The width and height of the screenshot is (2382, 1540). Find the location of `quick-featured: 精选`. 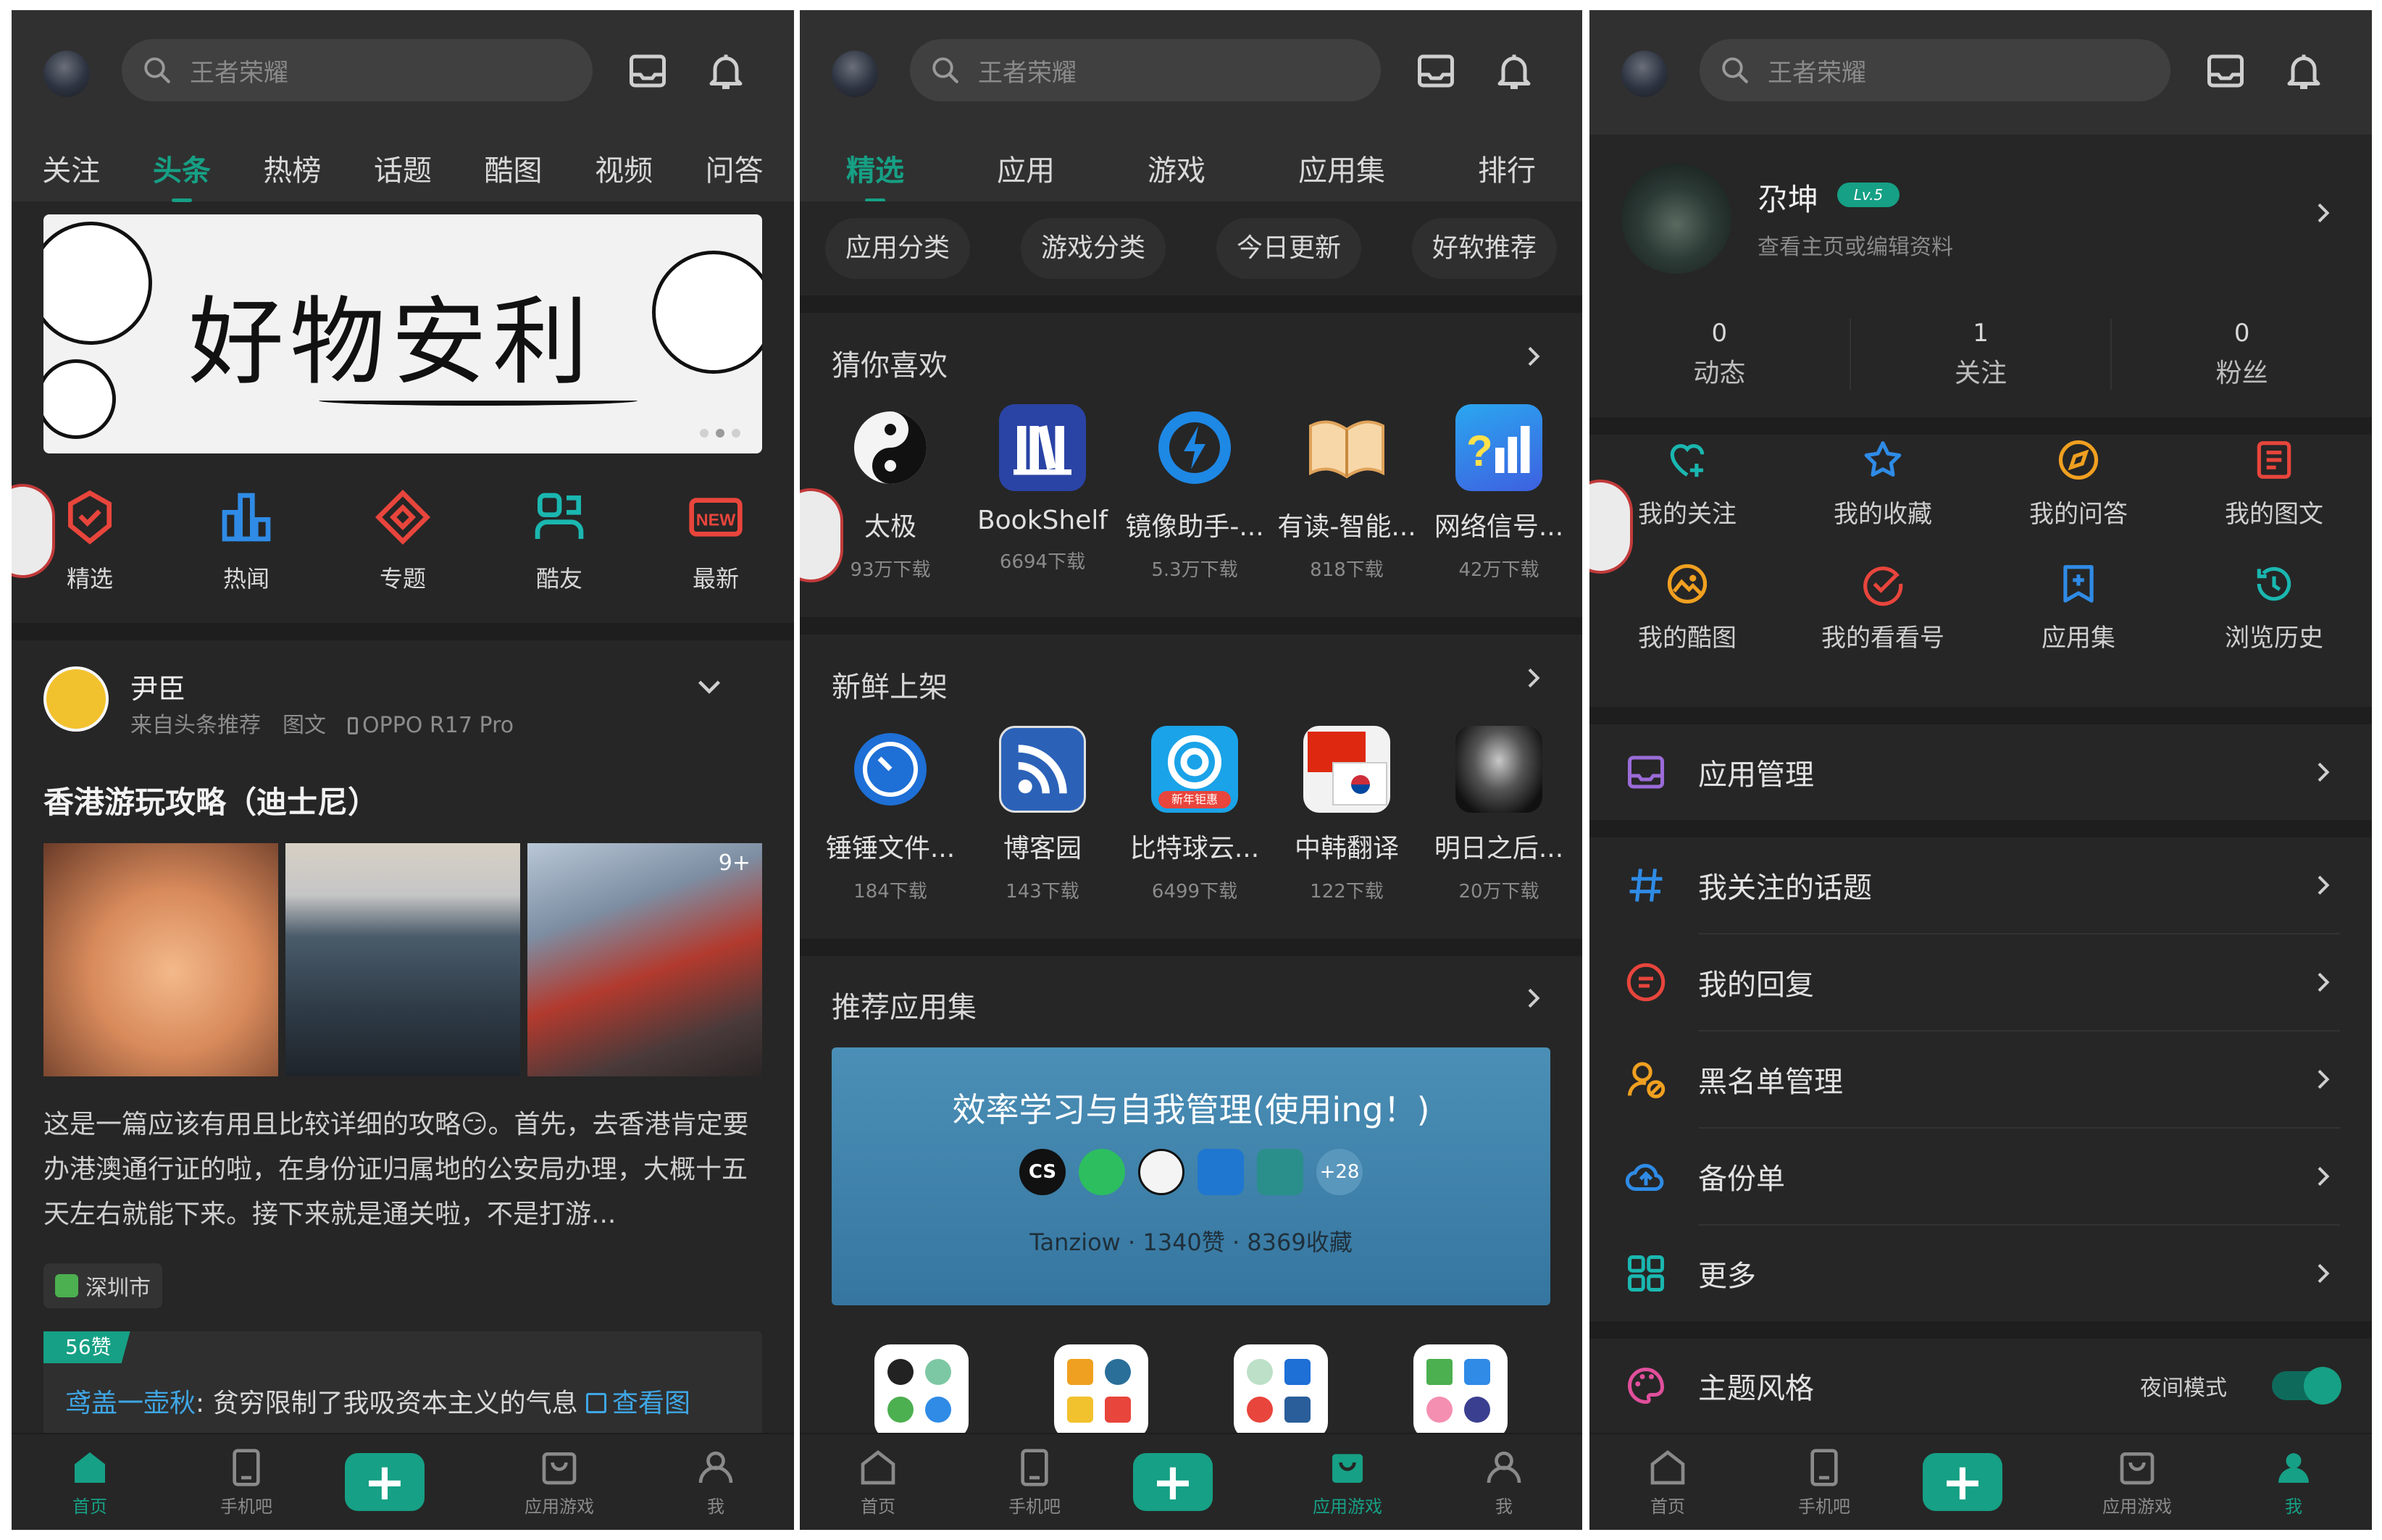

quick-featured: 精选 is located at coordinates (90, 552).